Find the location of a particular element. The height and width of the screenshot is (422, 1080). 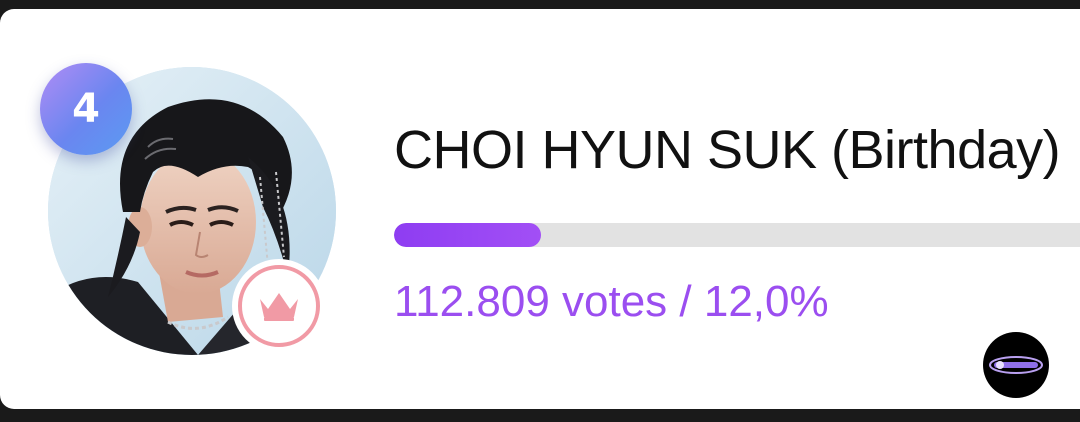

crown-badge is located at coordinates (279, 306).